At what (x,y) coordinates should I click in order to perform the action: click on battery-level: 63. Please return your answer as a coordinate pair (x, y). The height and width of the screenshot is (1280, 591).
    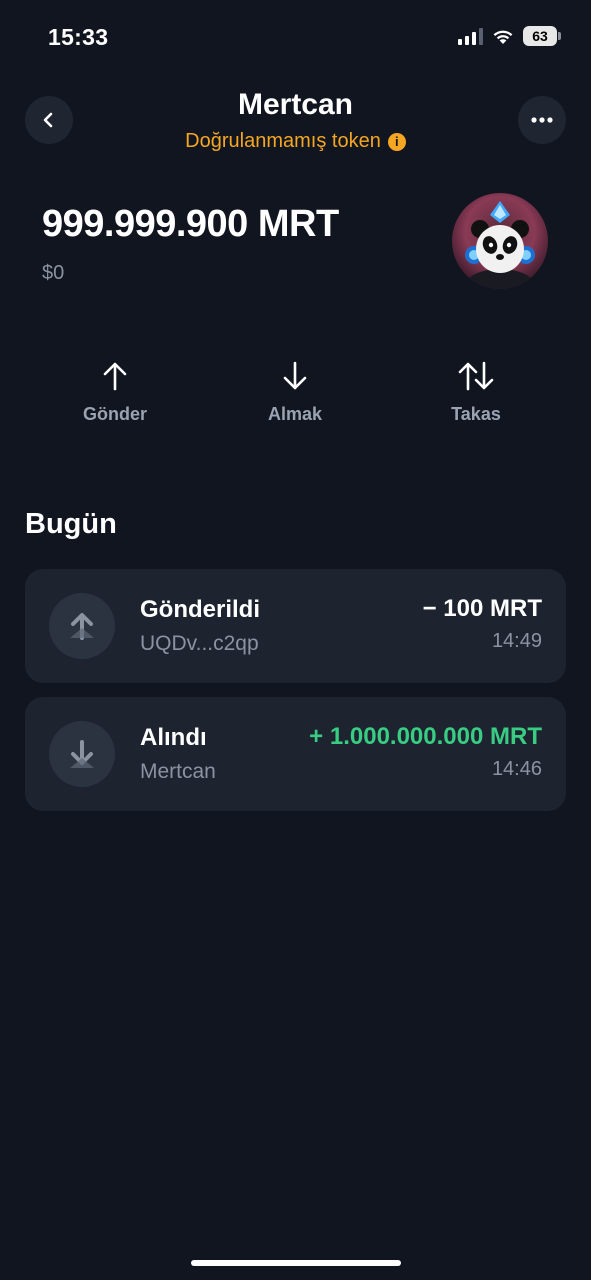
    Looking at the image, I should click on (540, 36).